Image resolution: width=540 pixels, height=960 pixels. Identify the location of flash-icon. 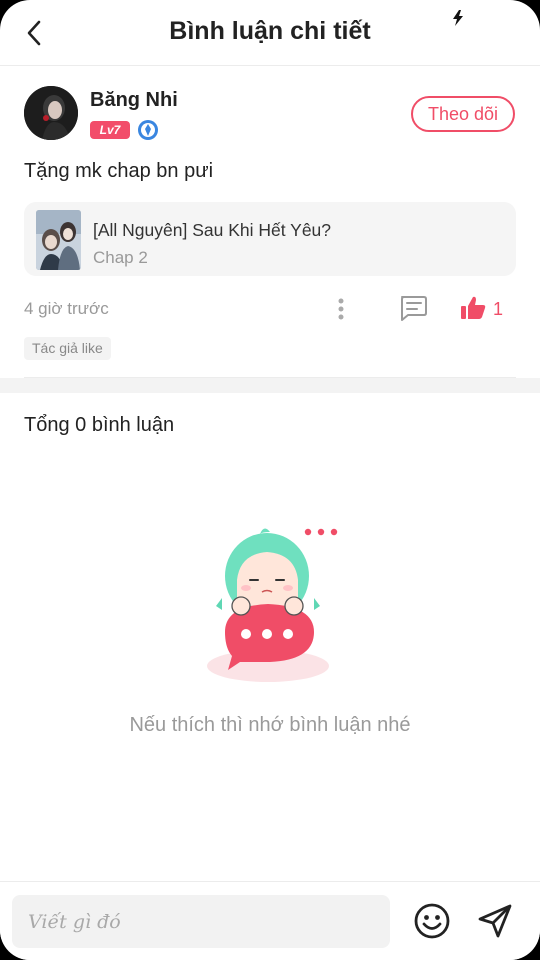
(458, 18).